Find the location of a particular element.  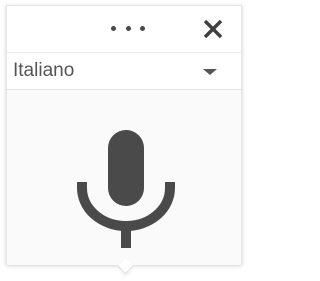

microphone-icon is located at coordinates (126, 189).